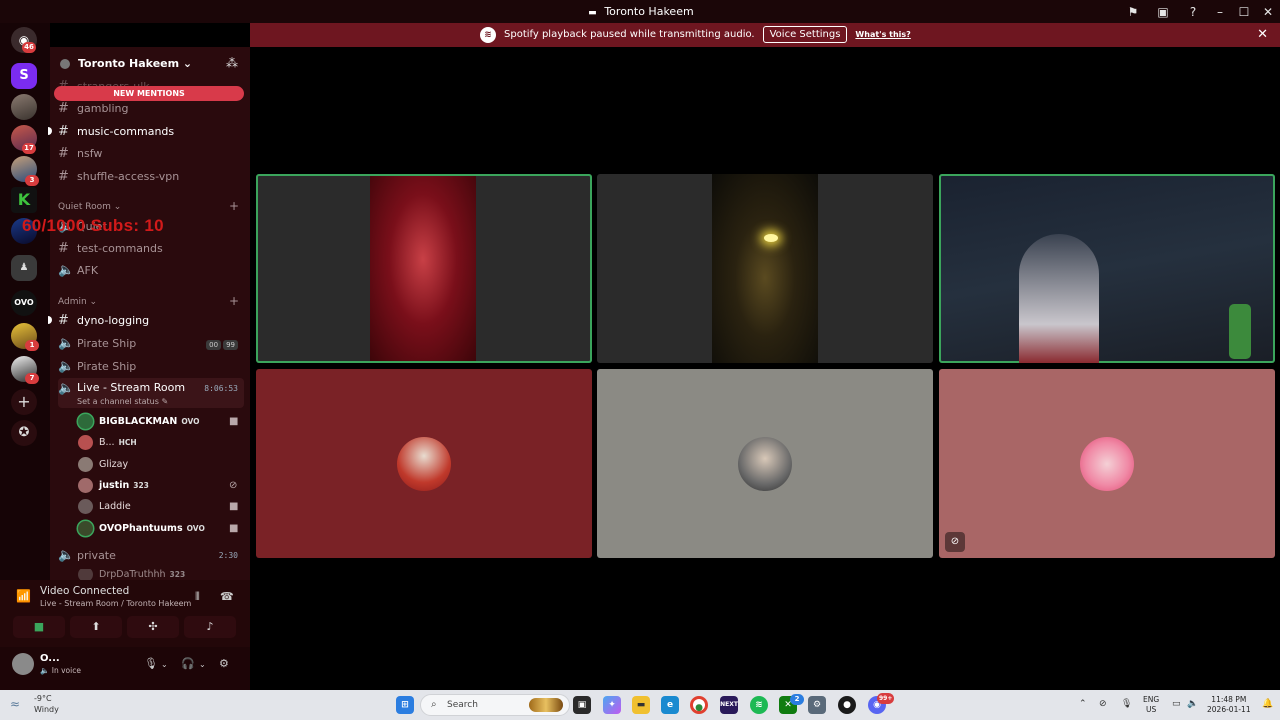 The width and height of the screenshot is (1280, 720). Describe the element at coordinates (1176, 704) in the screenshot. I see `monitor-icon: ▭` at that location.